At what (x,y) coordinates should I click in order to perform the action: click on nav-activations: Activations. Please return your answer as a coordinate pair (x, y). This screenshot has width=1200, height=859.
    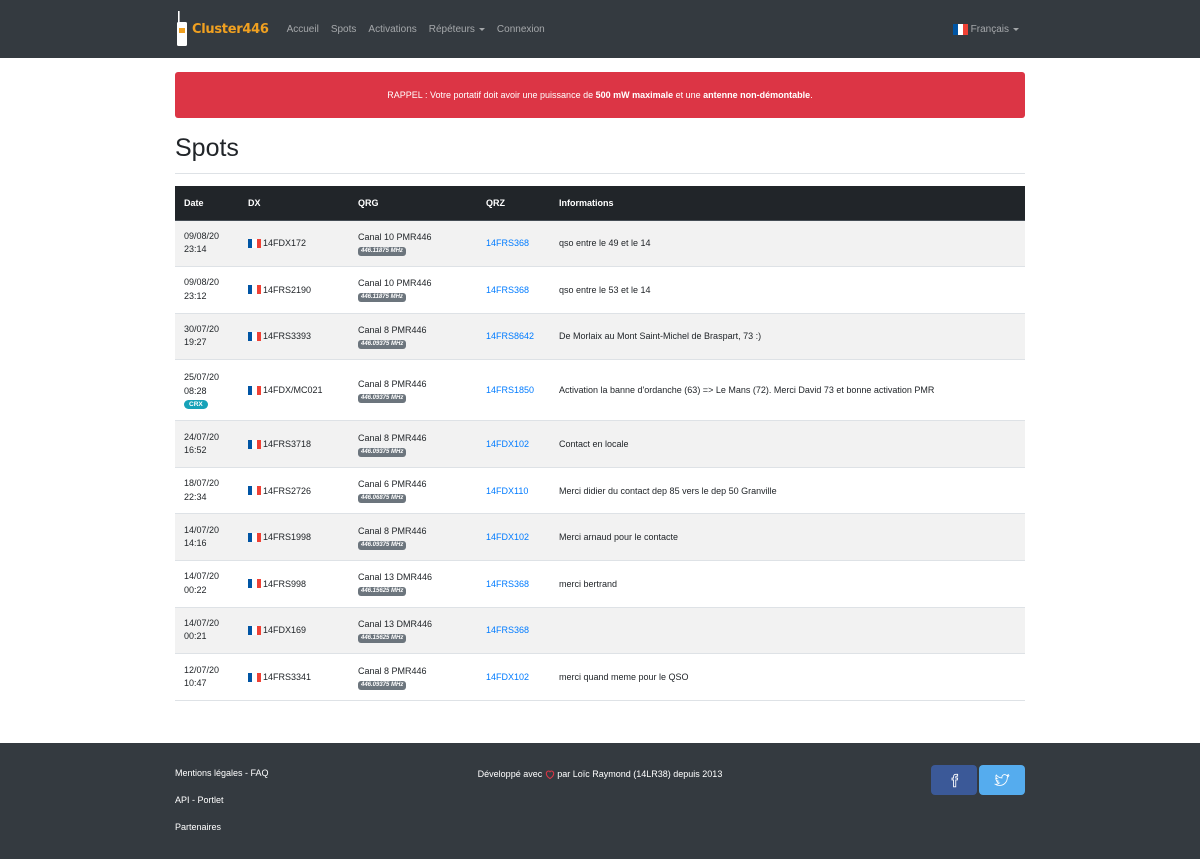
    Looking at the image, I should click on (392, 29).